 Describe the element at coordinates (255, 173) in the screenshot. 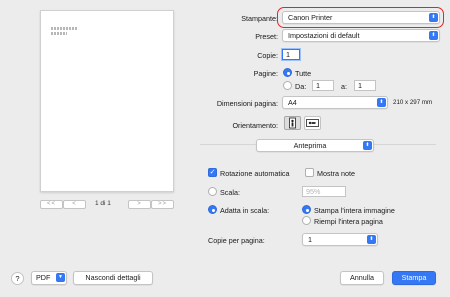

I see `auto-rotate-label: Rotazione automatica` at that location.